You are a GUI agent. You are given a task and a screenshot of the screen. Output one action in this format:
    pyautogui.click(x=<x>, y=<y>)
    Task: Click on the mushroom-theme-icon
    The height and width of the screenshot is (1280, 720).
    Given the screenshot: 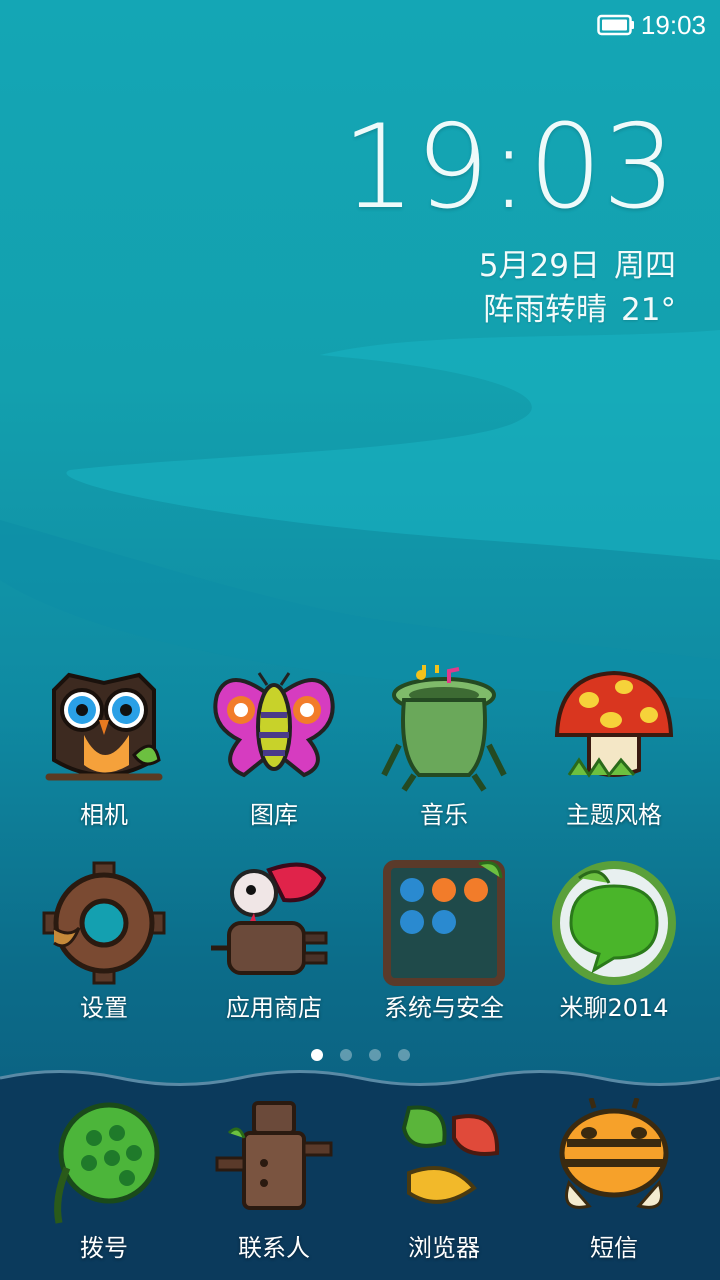 What is the action you would take?
    pyautogui.click(x=614, y=724)
    